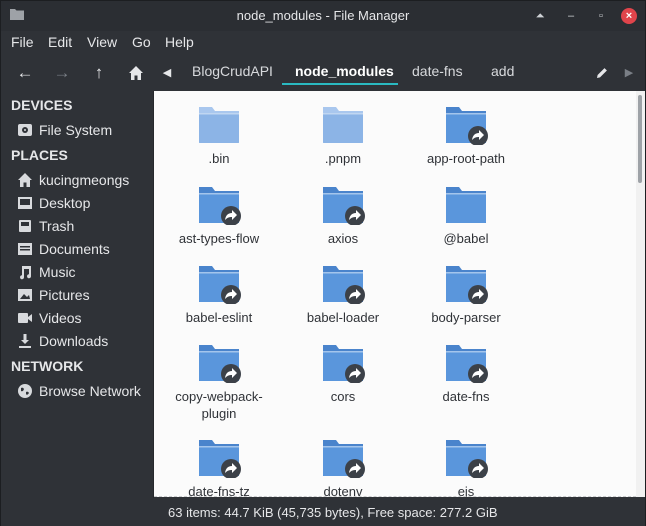  I want to click on sidebar-item-label: File System, so click(76, 130).